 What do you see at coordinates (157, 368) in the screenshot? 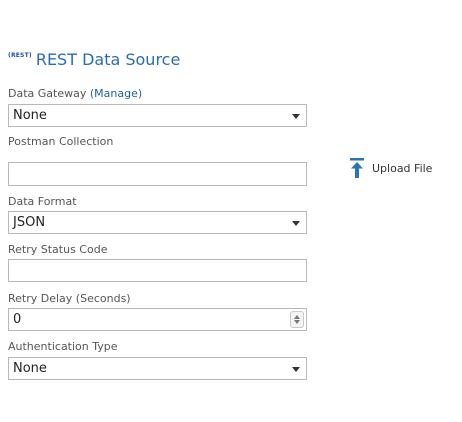
I see `authentication-type-select: None` at bounding box center [157, 368].